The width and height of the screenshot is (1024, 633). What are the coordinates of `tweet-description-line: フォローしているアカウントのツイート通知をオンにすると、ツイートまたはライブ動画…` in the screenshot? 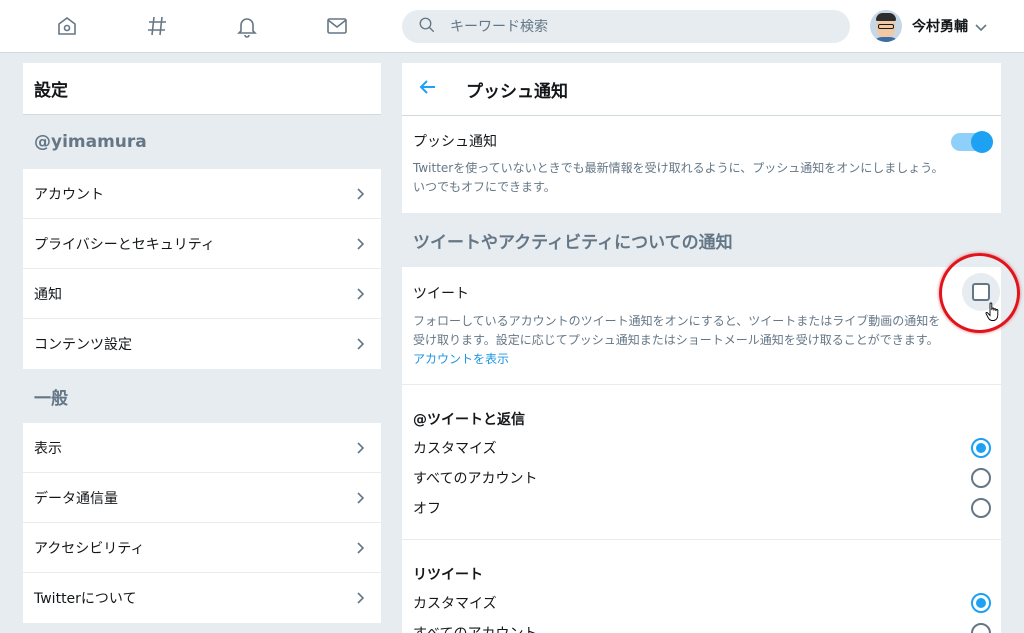 It's located at (677, 321).